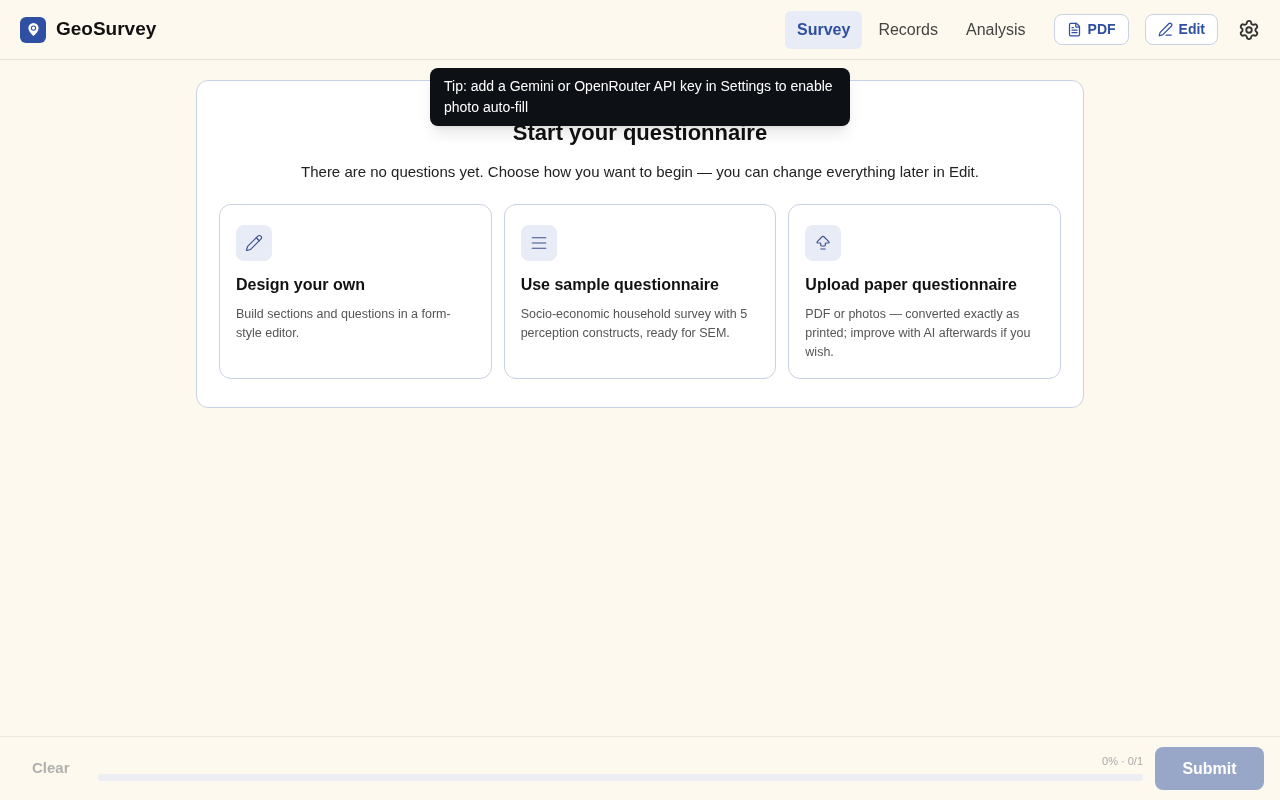 This screenshot has height=800, width=1280. Describe the element at coordinates (1249, 29) in the screenshot. I see `settings-icon` at that location.